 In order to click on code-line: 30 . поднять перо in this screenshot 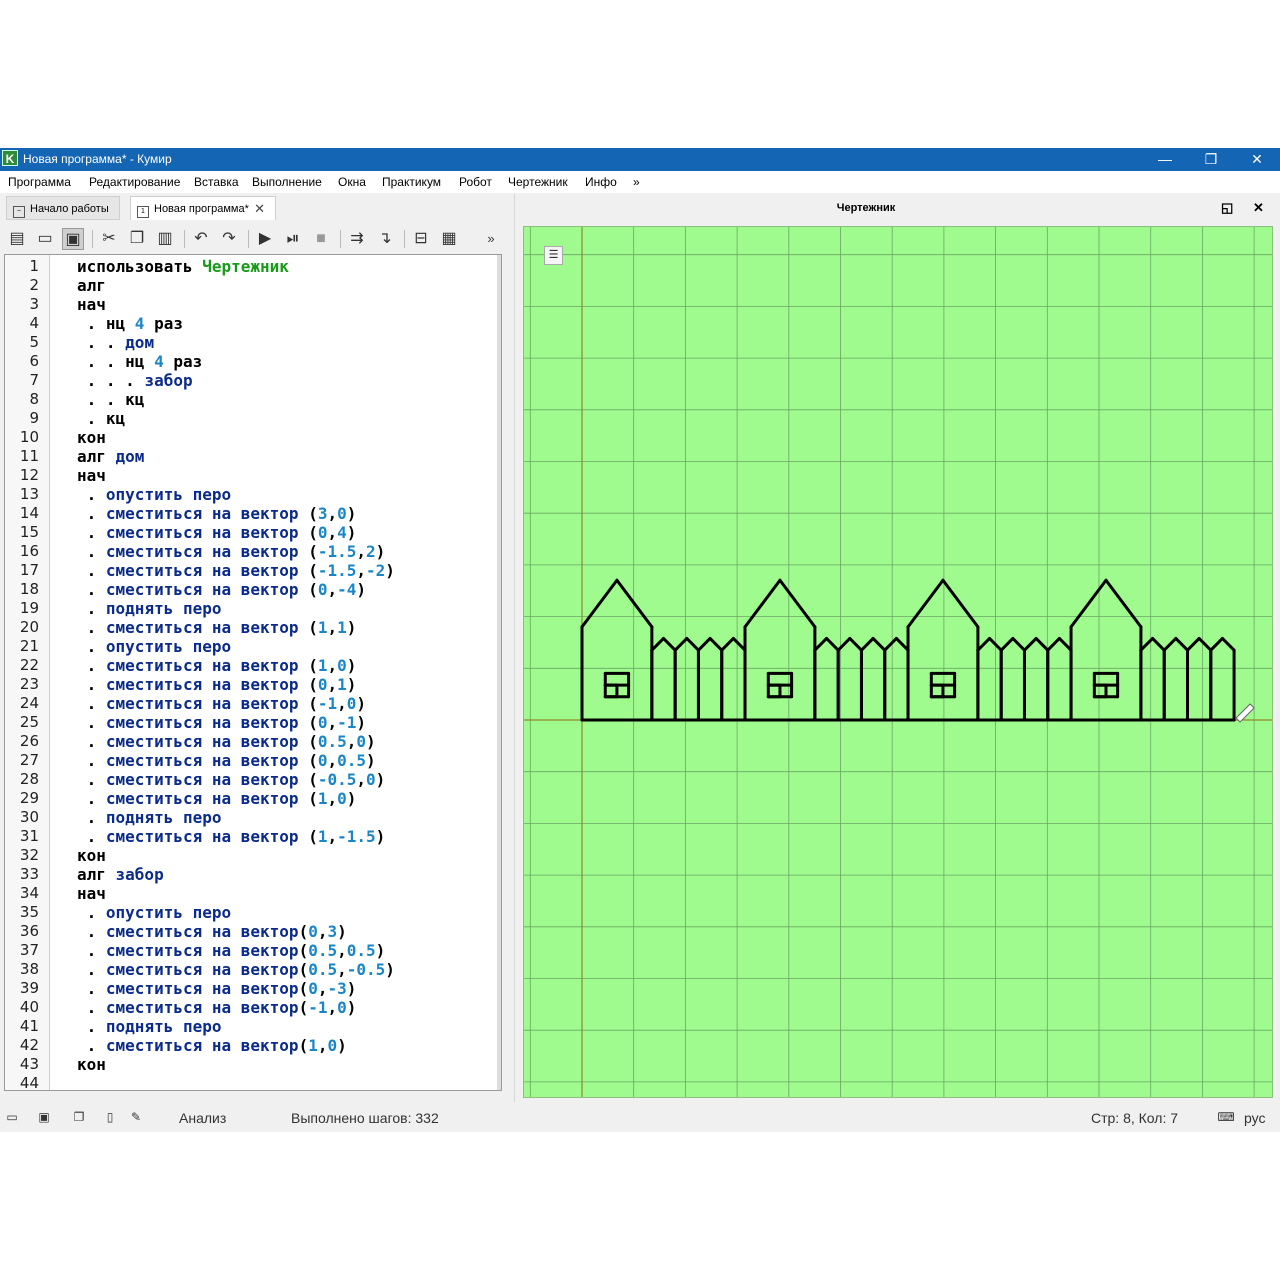, I will do `click(253, 817)`.